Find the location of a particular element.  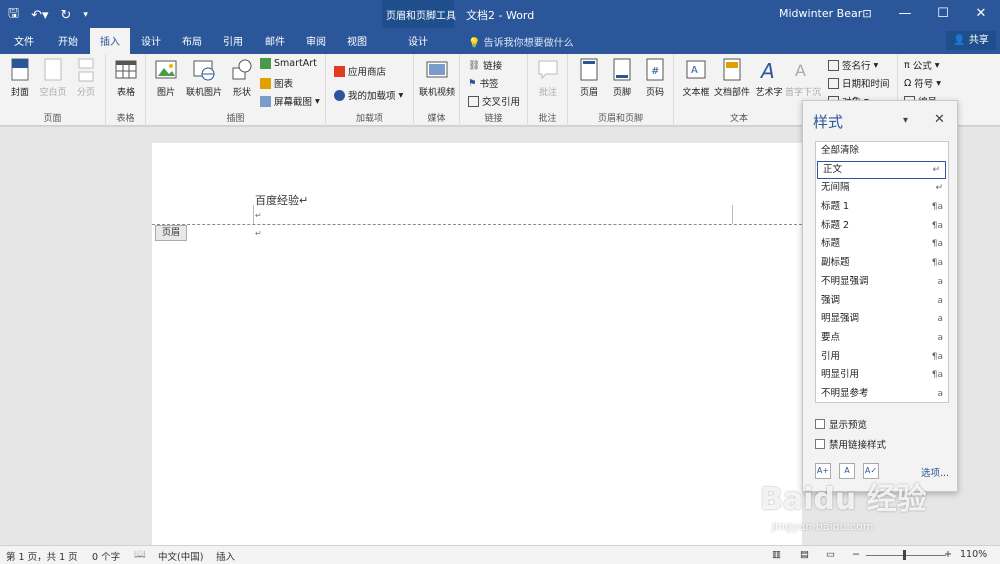

datetime-button: 日期和时间 is located at coordinates (859, 83).